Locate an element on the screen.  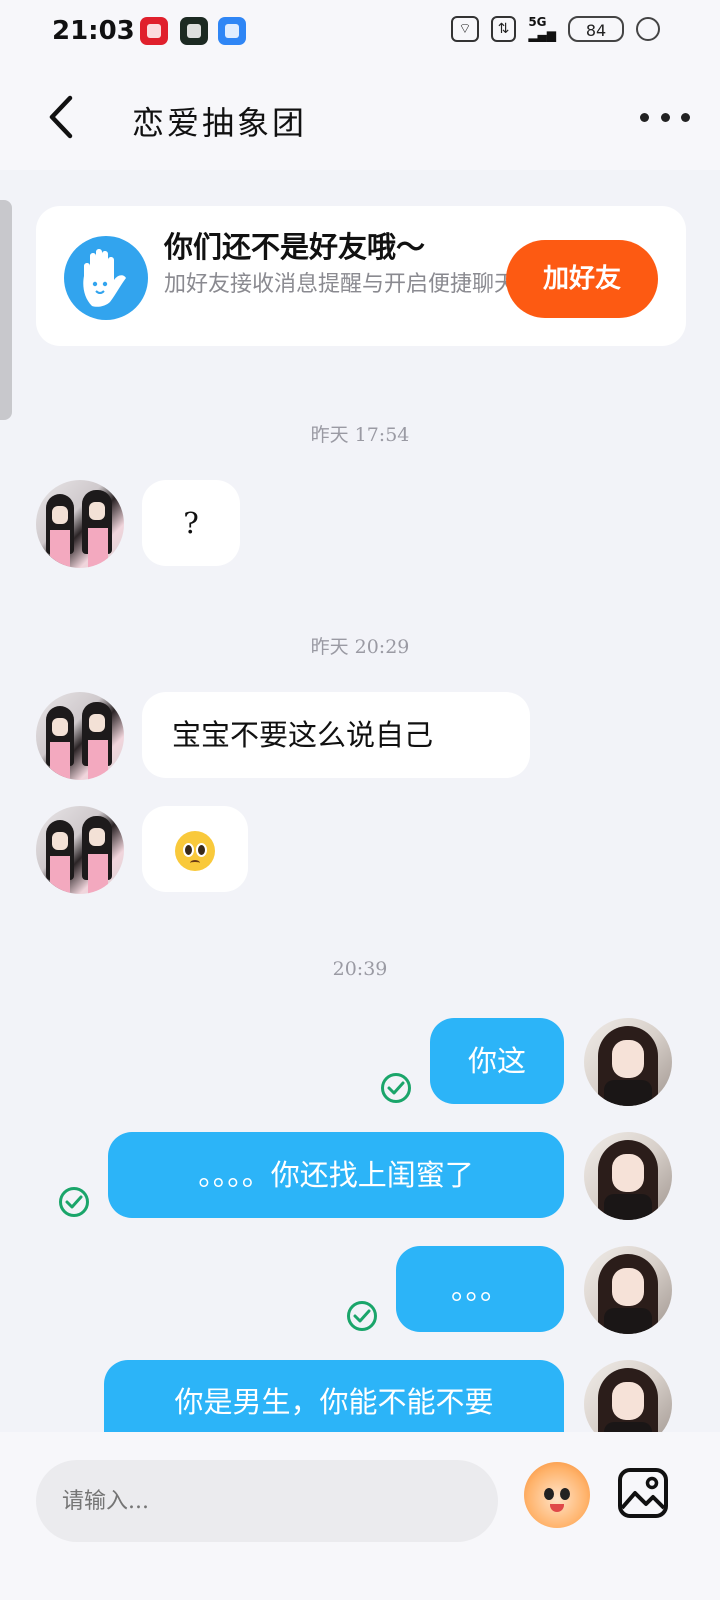
outgoing-message-bubble: 。。。 is located at coordinates (480, 1289).